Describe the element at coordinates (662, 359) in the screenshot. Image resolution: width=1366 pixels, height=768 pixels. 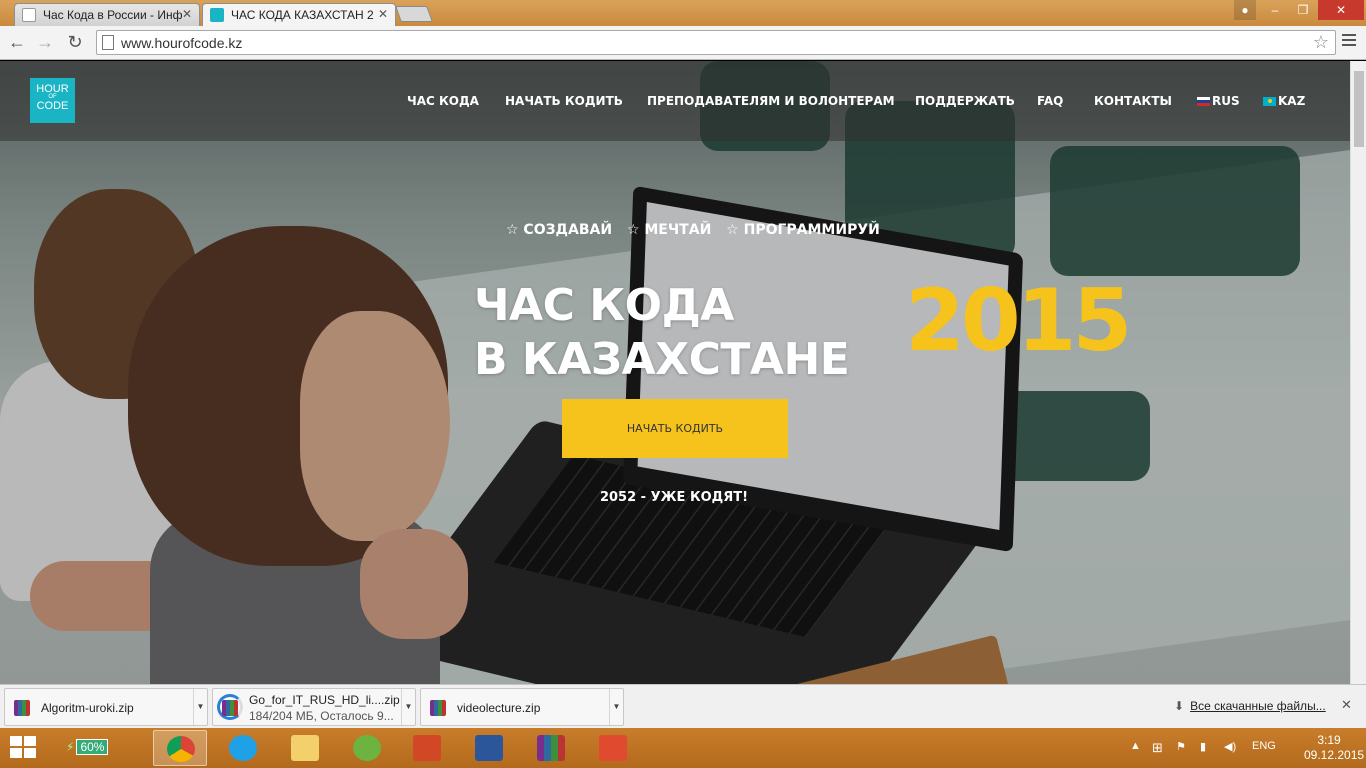
I see `hero-title-line2: В КАЗАХСТАНЕ` at that location.